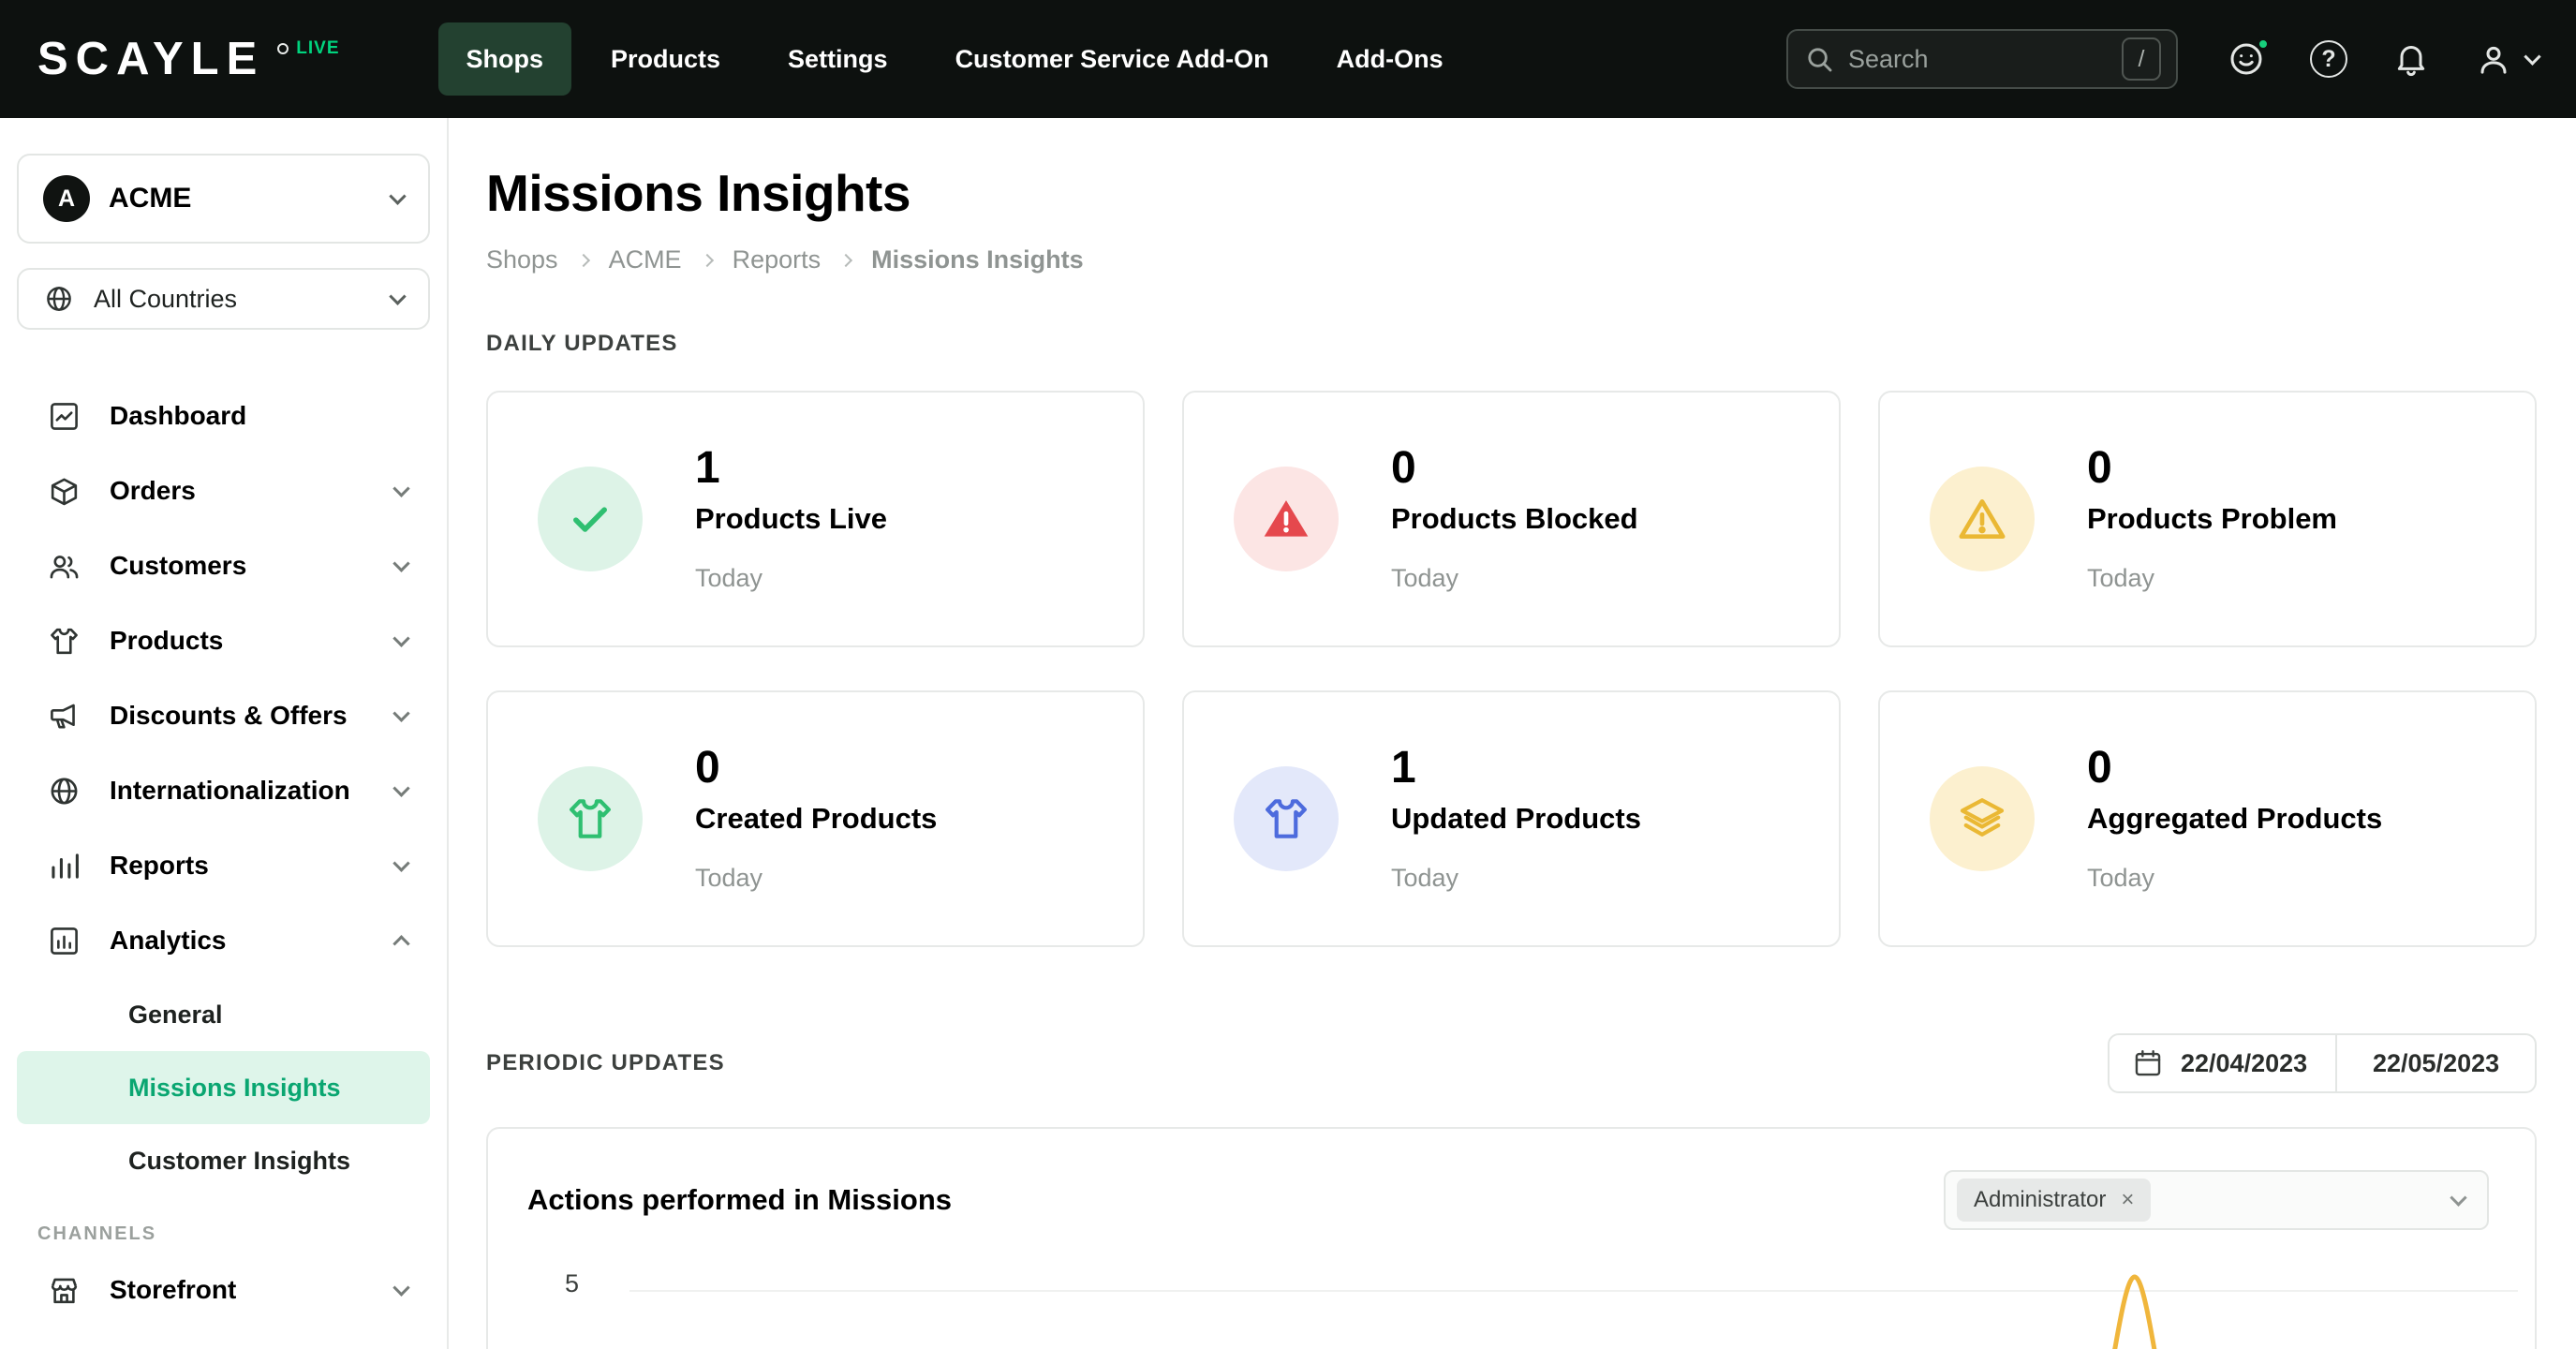 The width and height of the screenshot is (2576, 1349). Describe the element at coordinates (175, 1015) in the screenshot. I see `sidebar-subitem-label: General` at that location.